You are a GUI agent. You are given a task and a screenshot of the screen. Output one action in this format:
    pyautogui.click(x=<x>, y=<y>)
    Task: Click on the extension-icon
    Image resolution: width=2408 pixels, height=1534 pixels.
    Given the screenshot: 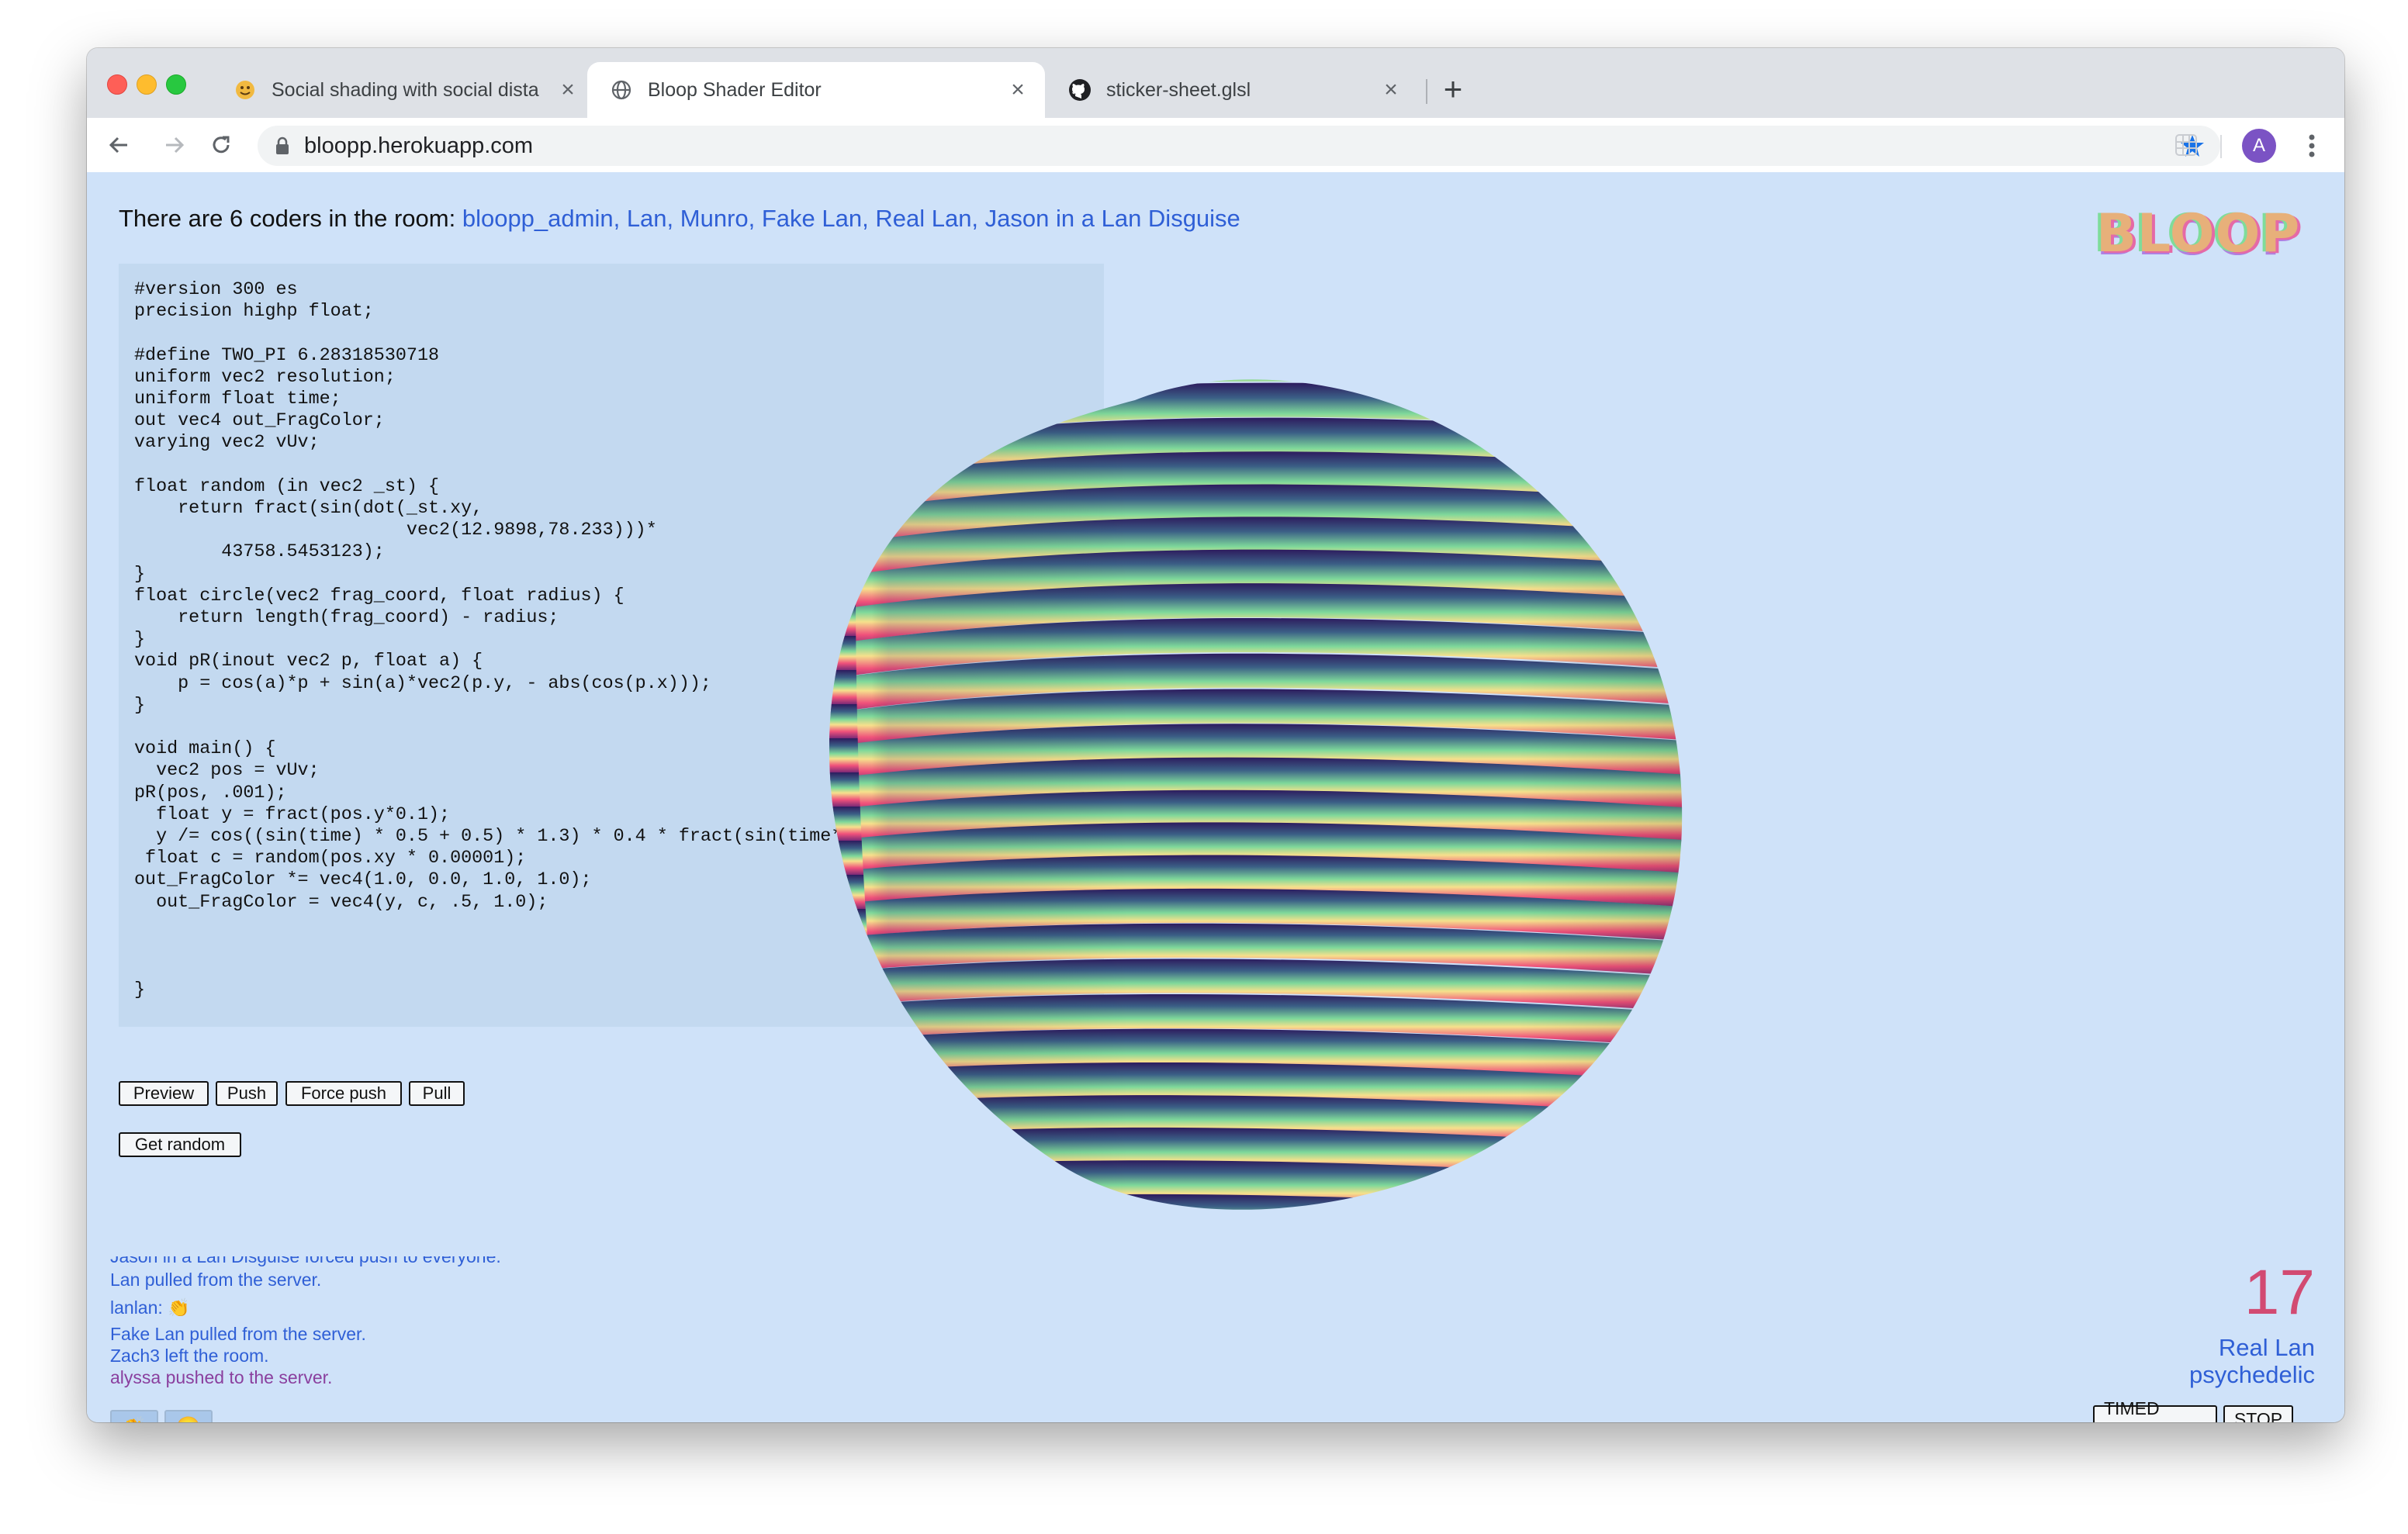 What is the action you would take?
    pyautogui.click(x=2186, y=145)
    